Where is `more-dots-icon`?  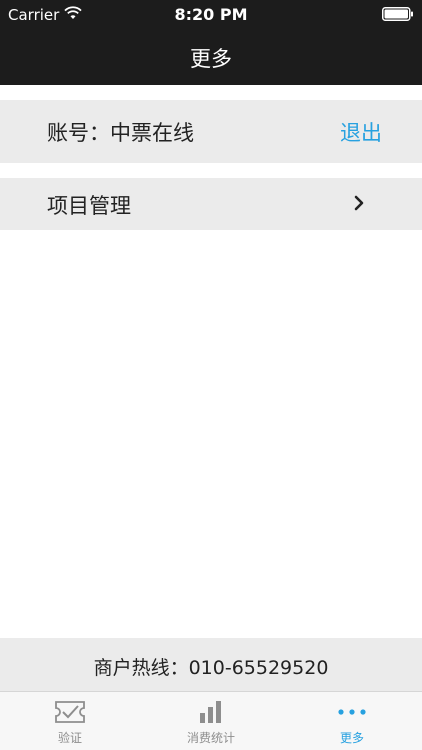 more-dots-icon is located at coordinates (352, 712).